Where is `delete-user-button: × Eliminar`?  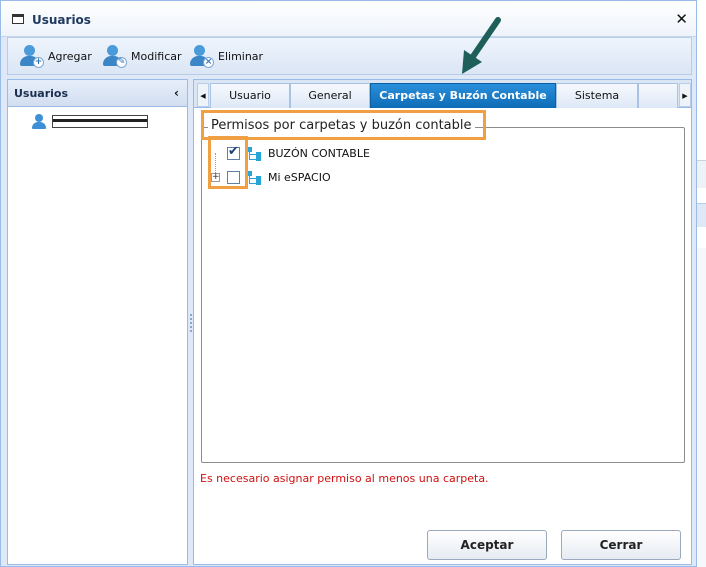 delete-user-button: × Eliminar is located at coordinates (225, 56).